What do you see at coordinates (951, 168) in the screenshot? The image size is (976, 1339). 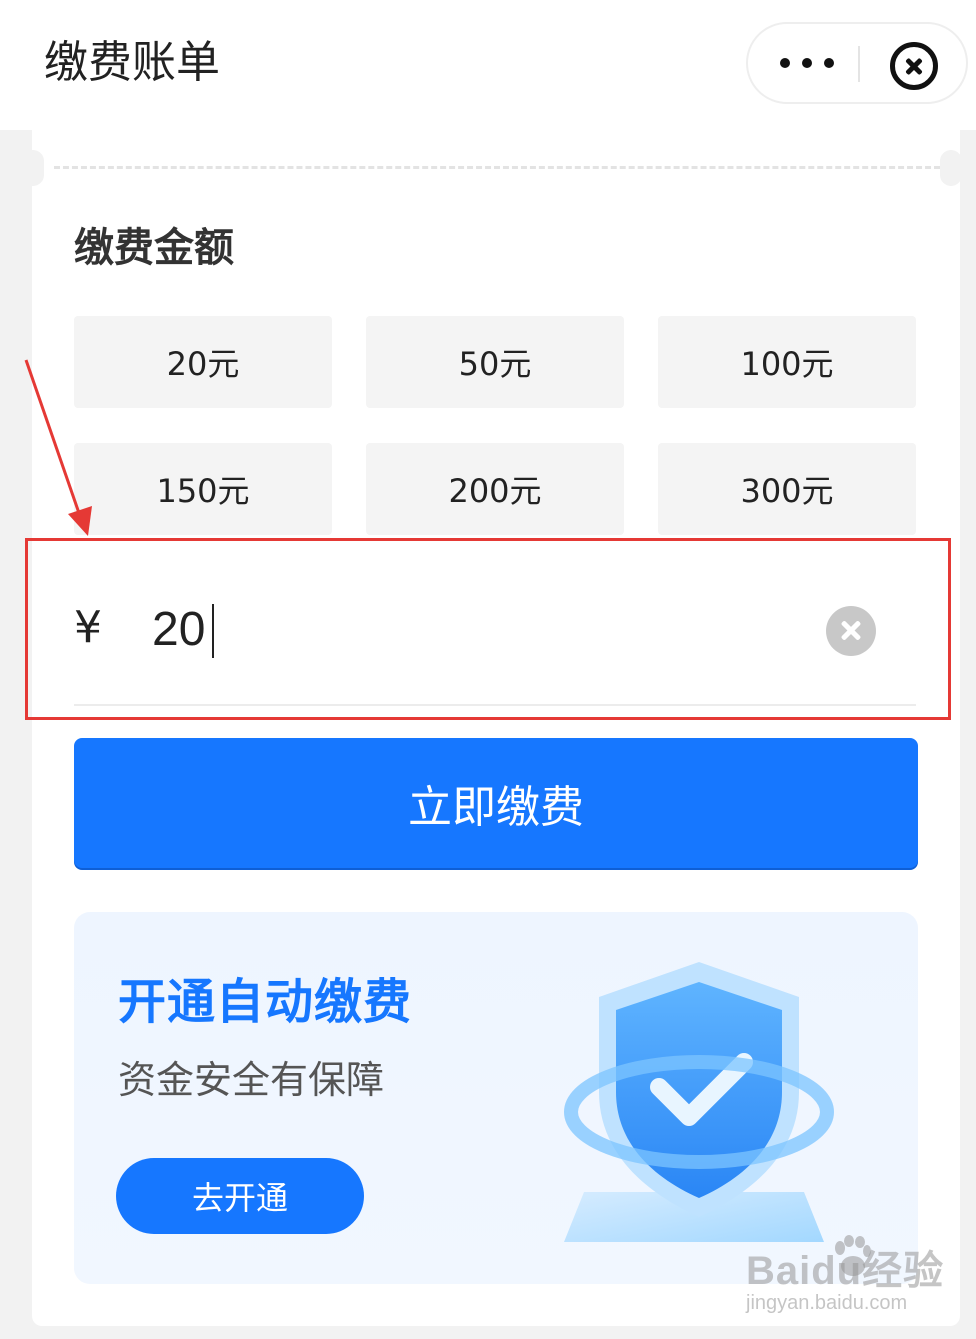 I see `card-notch-right` at bounding box center [951, 168].